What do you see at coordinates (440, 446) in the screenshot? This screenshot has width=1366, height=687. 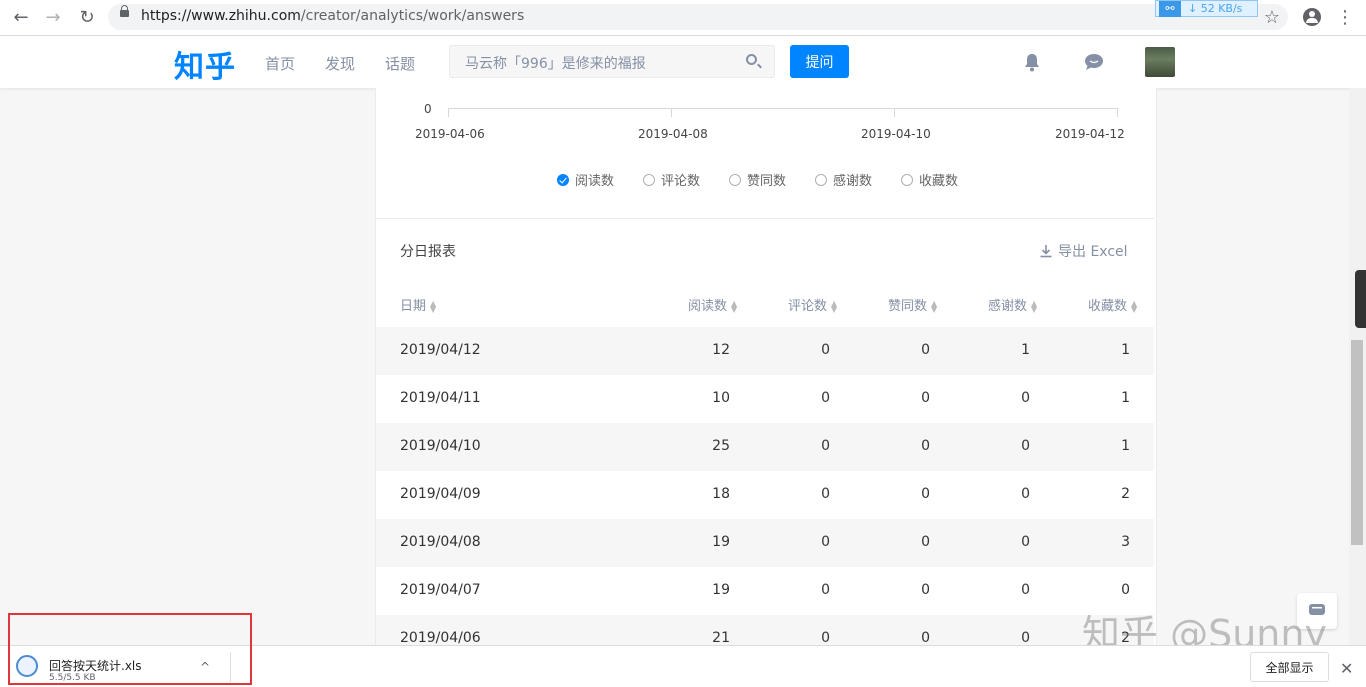 I see `cell-date: 2019/04/10` at bounding box center [440, 446].